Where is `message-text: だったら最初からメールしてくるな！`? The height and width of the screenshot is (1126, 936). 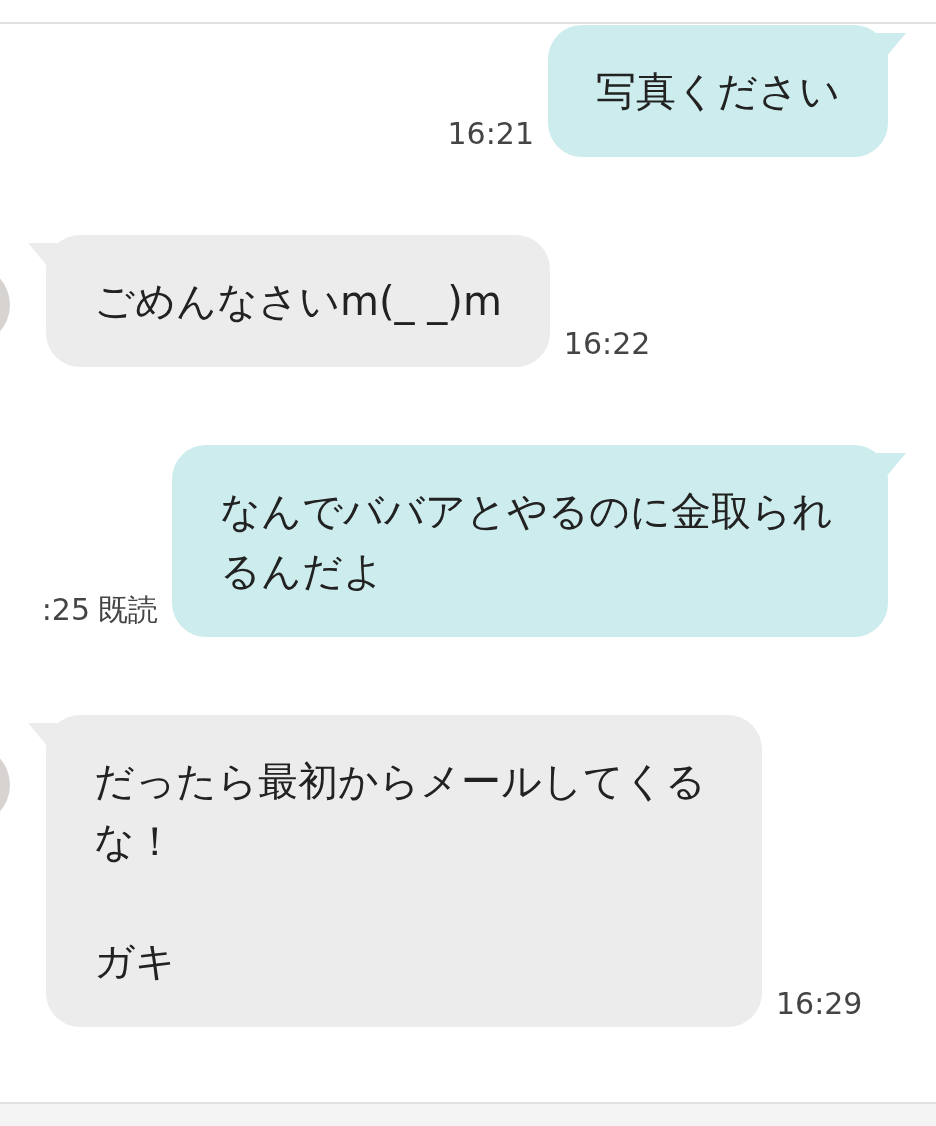
message-text: だったら最初からメールしてくるな！ is located at coordinates (400, 811).